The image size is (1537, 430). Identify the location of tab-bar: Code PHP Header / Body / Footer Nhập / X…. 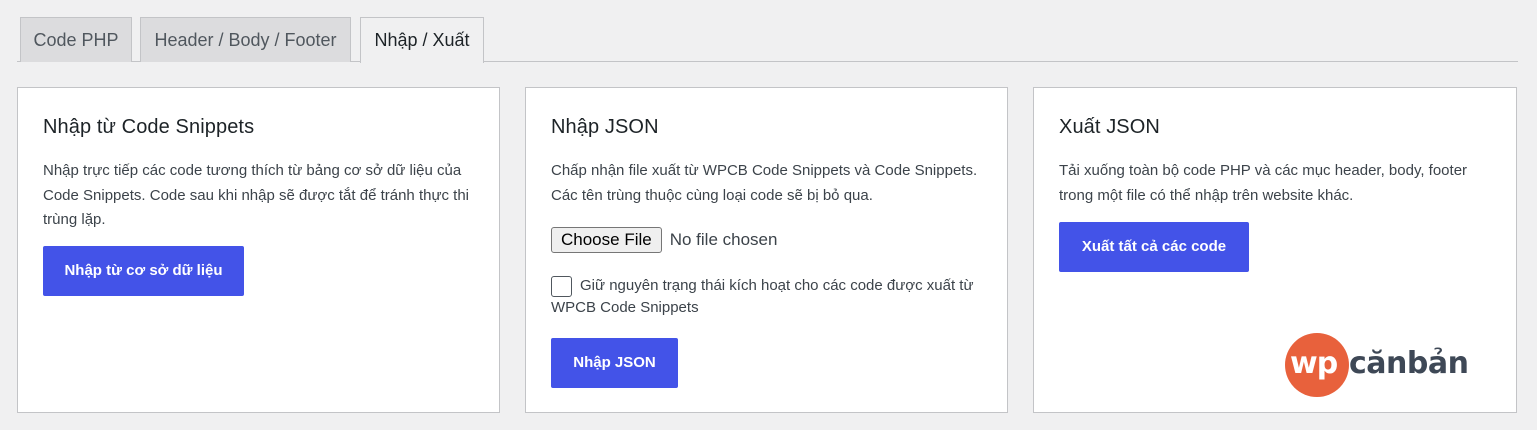
(767, 40).